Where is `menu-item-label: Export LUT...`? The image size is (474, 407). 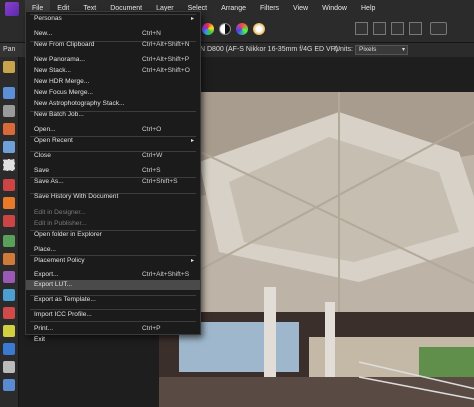
menu-item-label: Export LUT... is located at coordinates (53, 284).